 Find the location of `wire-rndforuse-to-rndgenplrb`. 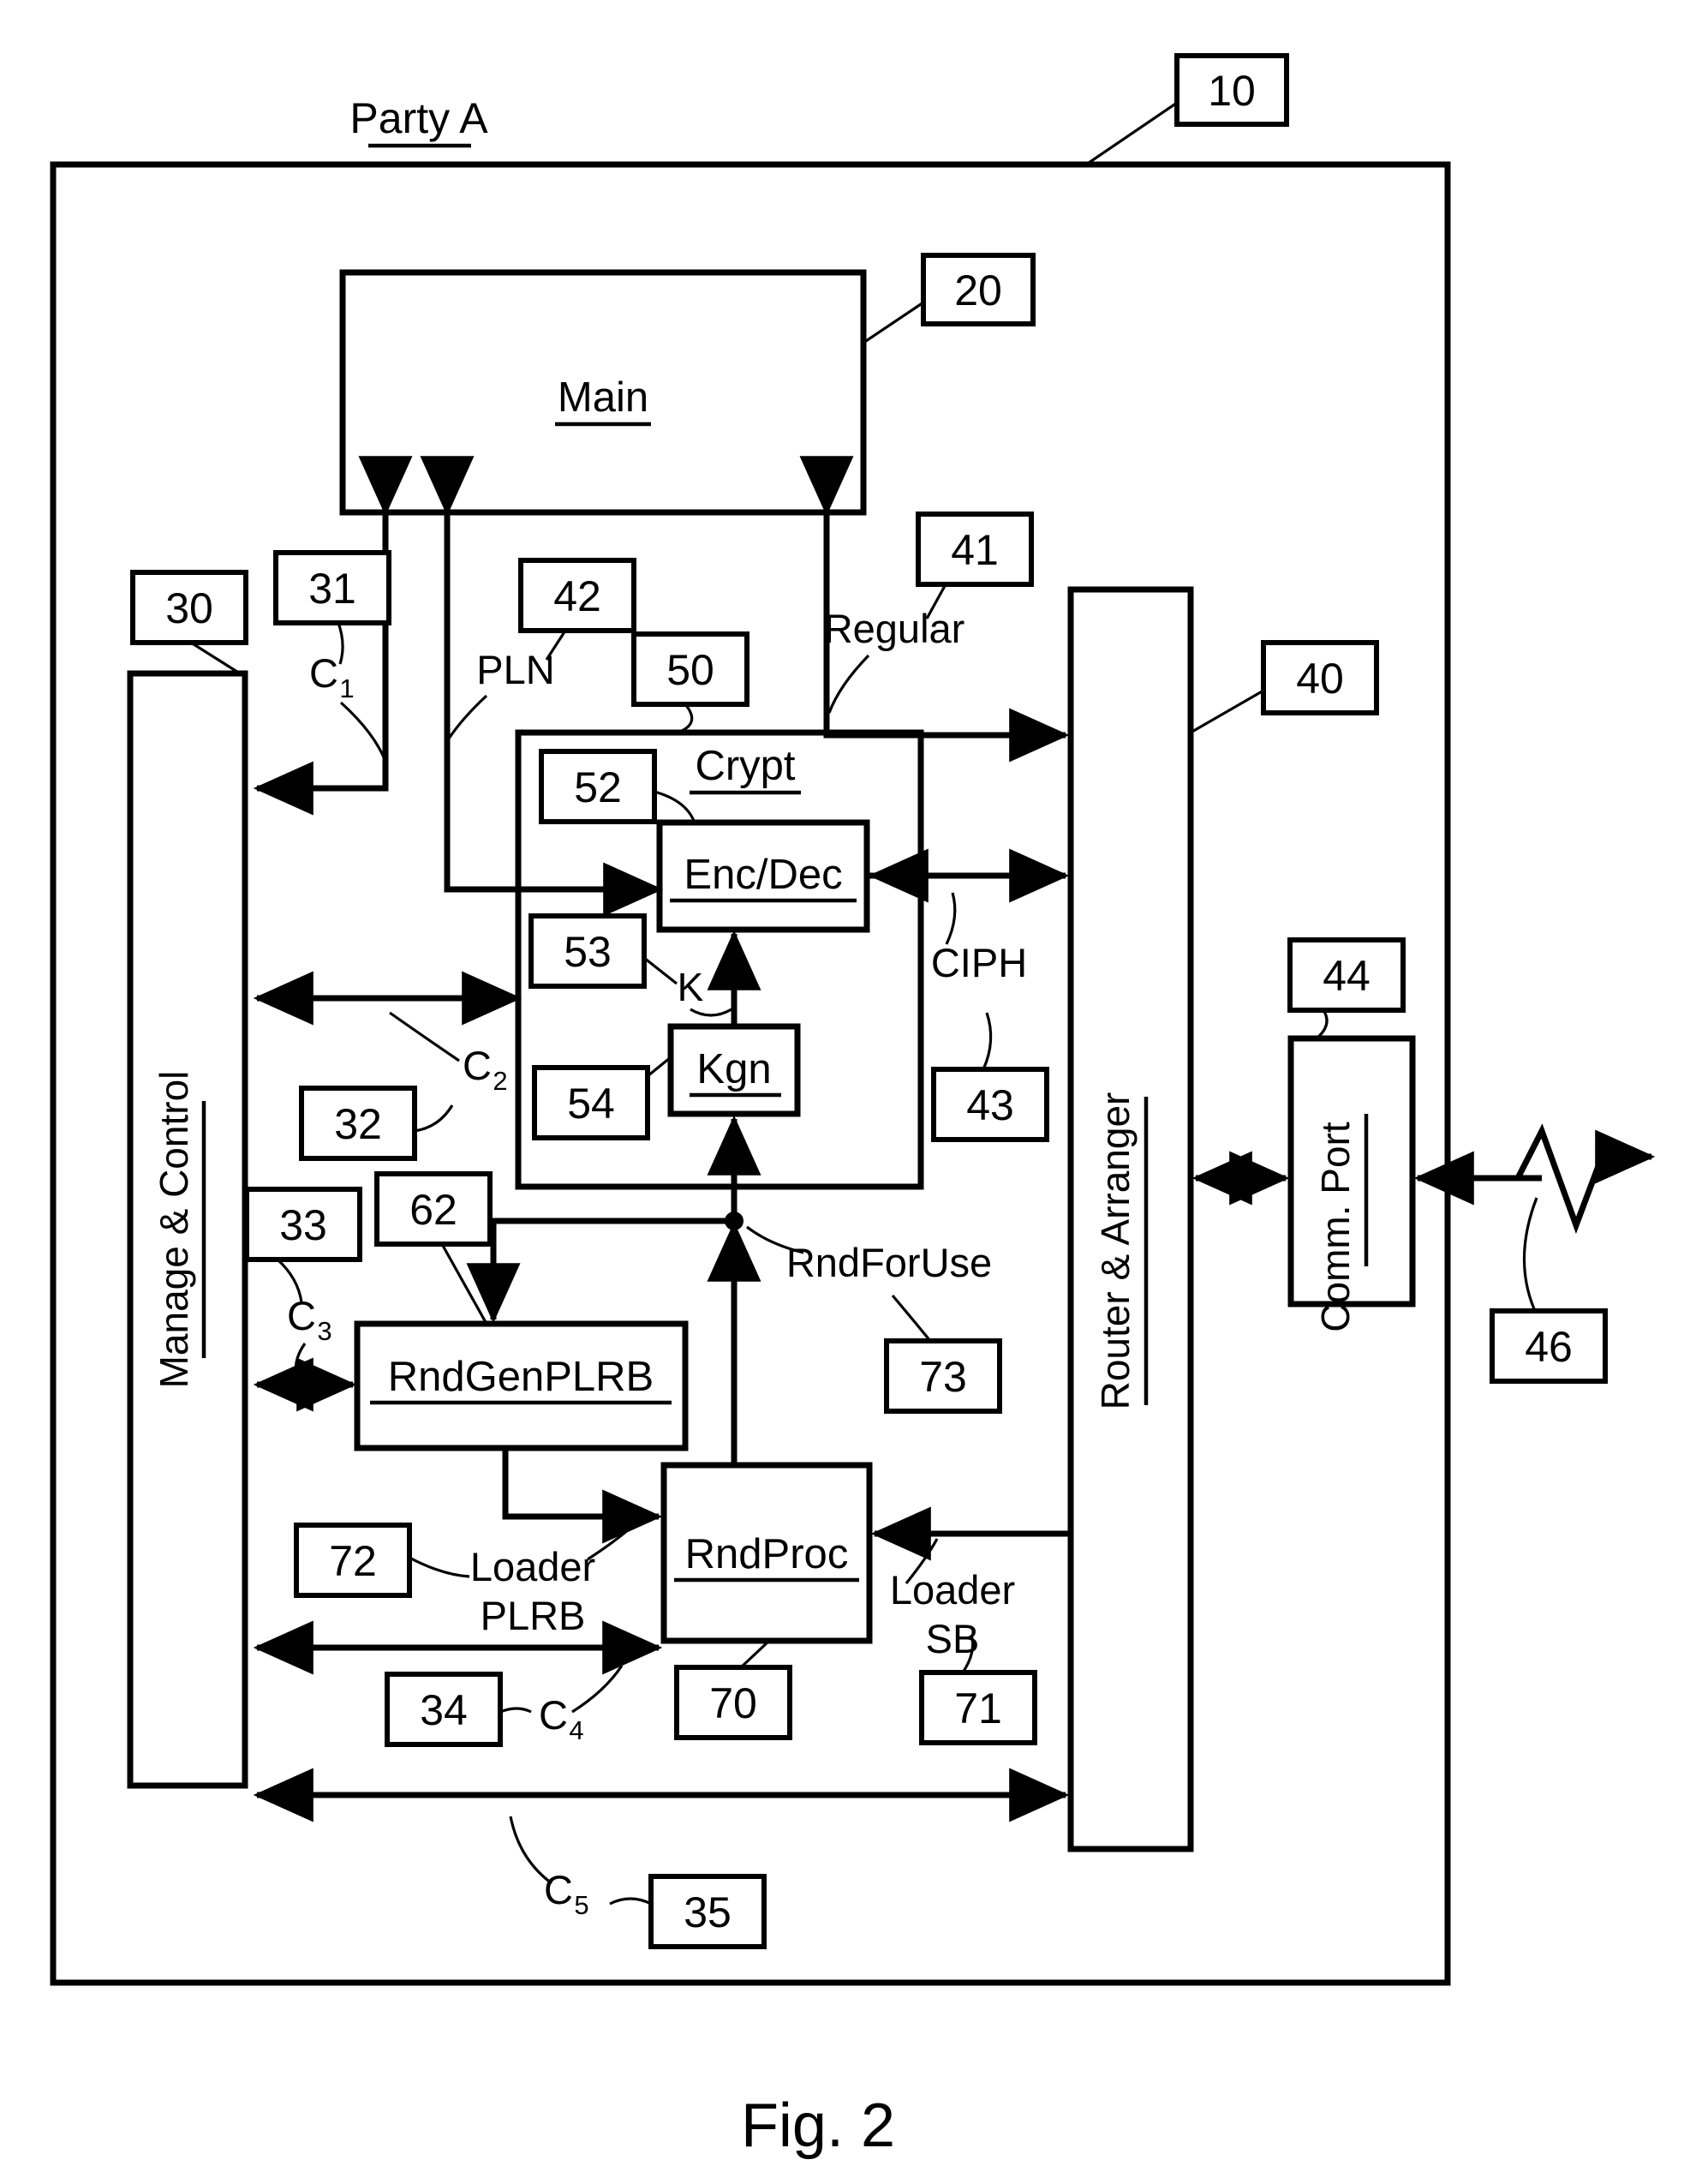

wire-rndforuse-to-rndgenplrb is located at coordinates (600, 1271).